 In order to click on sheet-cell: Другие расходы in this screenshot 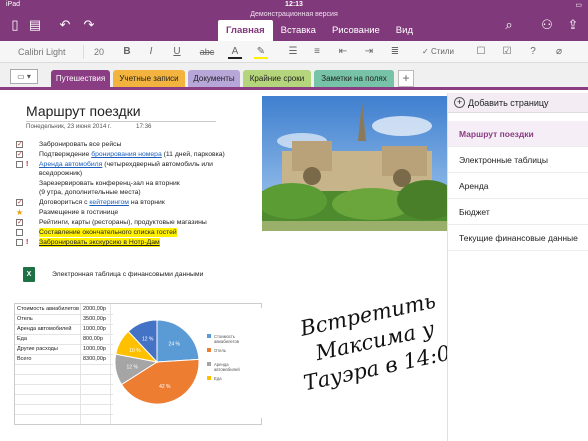, I will do `click(37, 349)`.